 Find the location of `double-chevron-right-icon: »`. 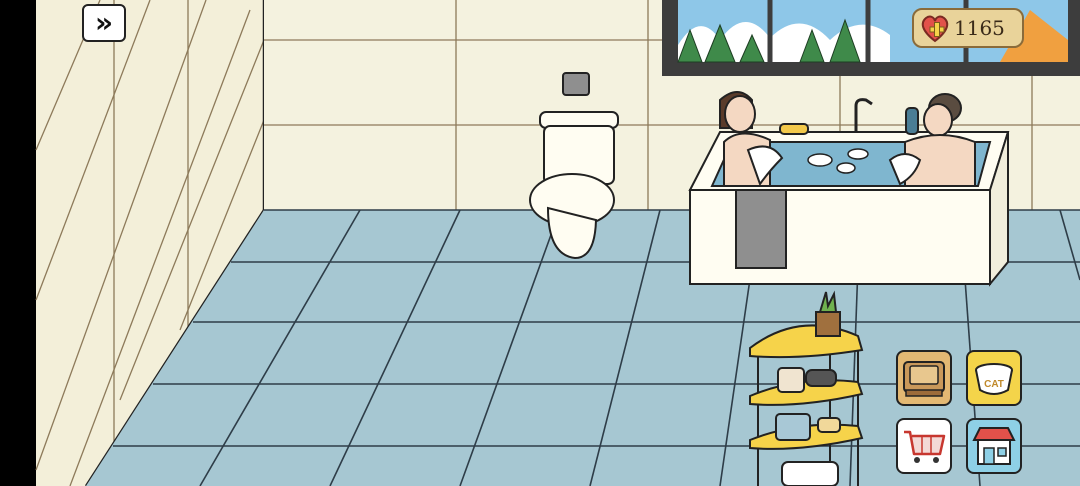

double-chevron-right-icon: » is located at coordinates (104, 22).